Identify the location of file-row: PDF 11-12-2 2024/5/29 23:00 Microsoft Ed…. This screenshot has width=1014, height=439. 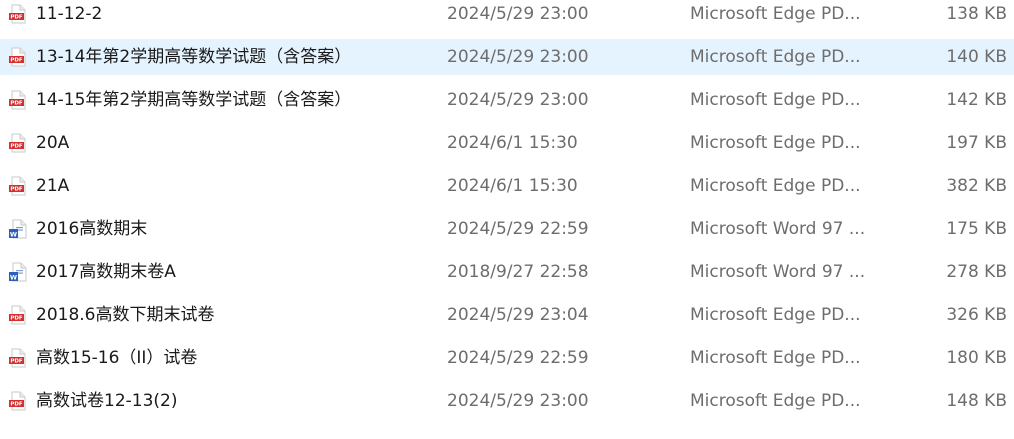
(507, 16).